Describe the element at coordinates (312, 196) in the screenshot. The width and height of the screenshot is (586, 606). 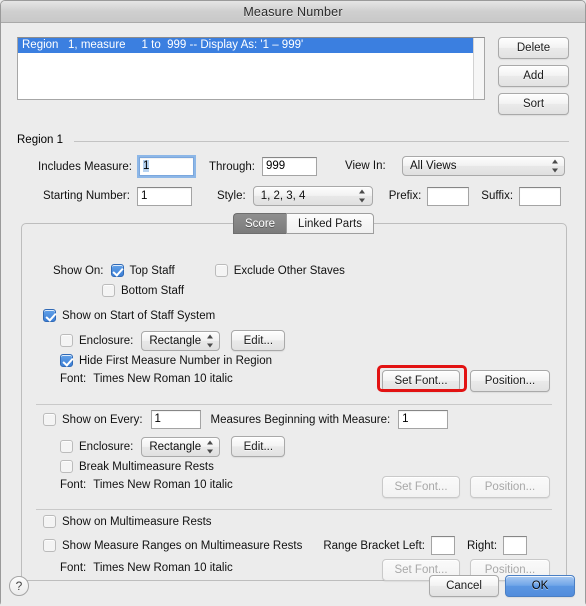
I see `style-dropdown: 1, 2, 3, 4` at that location.